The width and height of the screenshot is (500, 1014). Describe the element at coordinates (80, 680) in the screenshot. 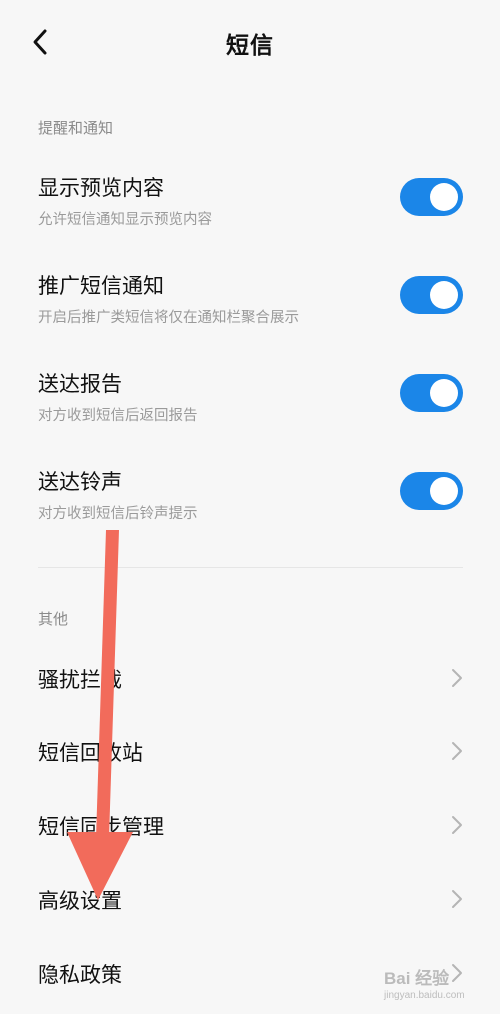

I see `nav-item-label: 骚扰拦截` at that location.